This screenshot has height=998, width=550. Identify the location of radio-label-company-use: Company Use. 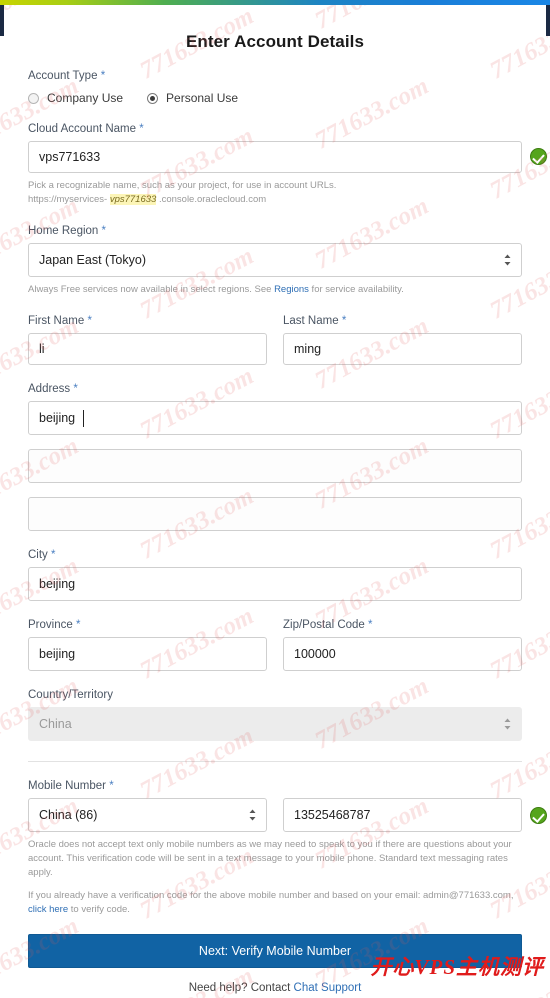
(85, 98).